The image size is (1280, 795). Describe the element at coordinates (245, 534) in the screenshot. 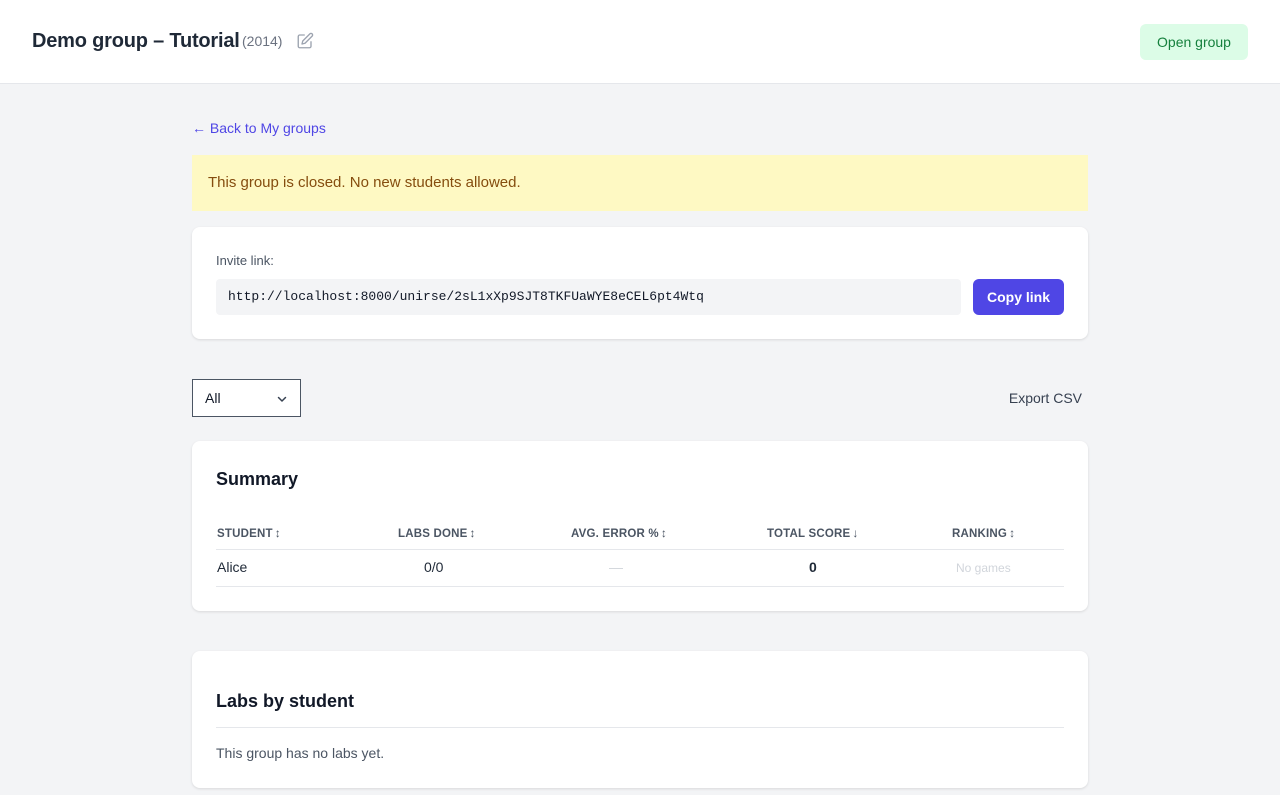

I see `column-header-label: STUDENT` at that location.